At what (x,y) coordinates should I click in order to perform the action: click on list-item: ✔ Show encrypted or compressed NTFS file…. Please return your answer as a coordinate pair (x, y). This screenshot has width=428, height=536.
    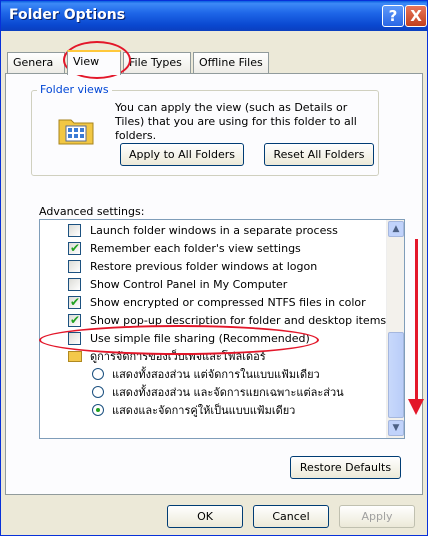
    Looking at the image, I should click on (213, 303).